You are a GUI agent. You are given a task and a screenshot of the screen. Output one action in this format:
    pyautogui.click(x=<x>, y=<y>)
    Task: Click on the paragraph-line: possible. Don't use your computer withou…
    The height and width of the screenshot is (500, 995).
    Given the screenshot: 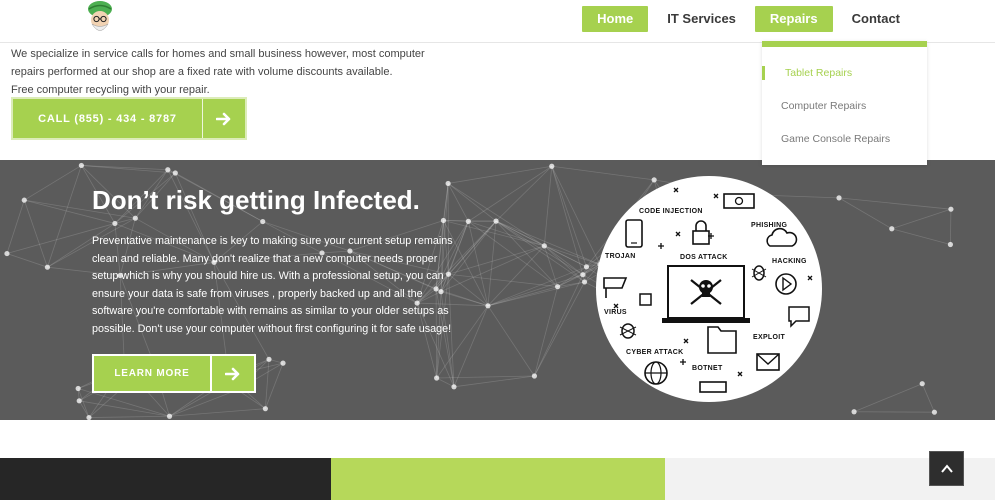 What is the action you would take?
    pyautogui.click(x=272, y=328)
    